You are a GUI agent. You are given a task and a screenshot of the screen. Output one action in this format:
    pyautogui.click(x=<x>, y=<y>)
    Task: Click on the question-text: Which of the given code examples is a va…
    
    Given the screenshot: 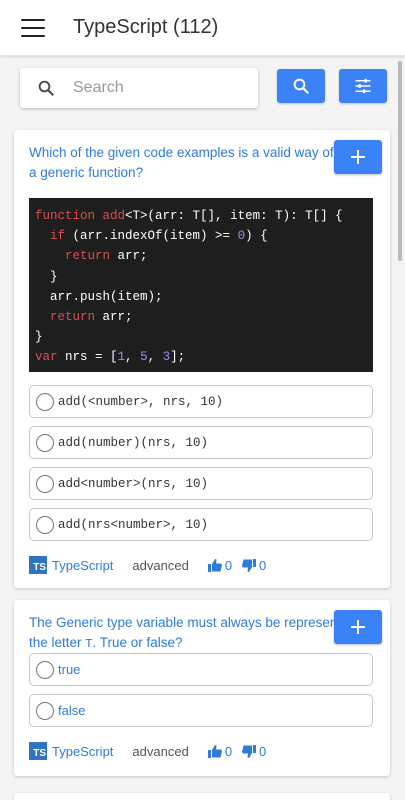 What is the action you would take?
    pyautogui.click(x=202, y=162)
    